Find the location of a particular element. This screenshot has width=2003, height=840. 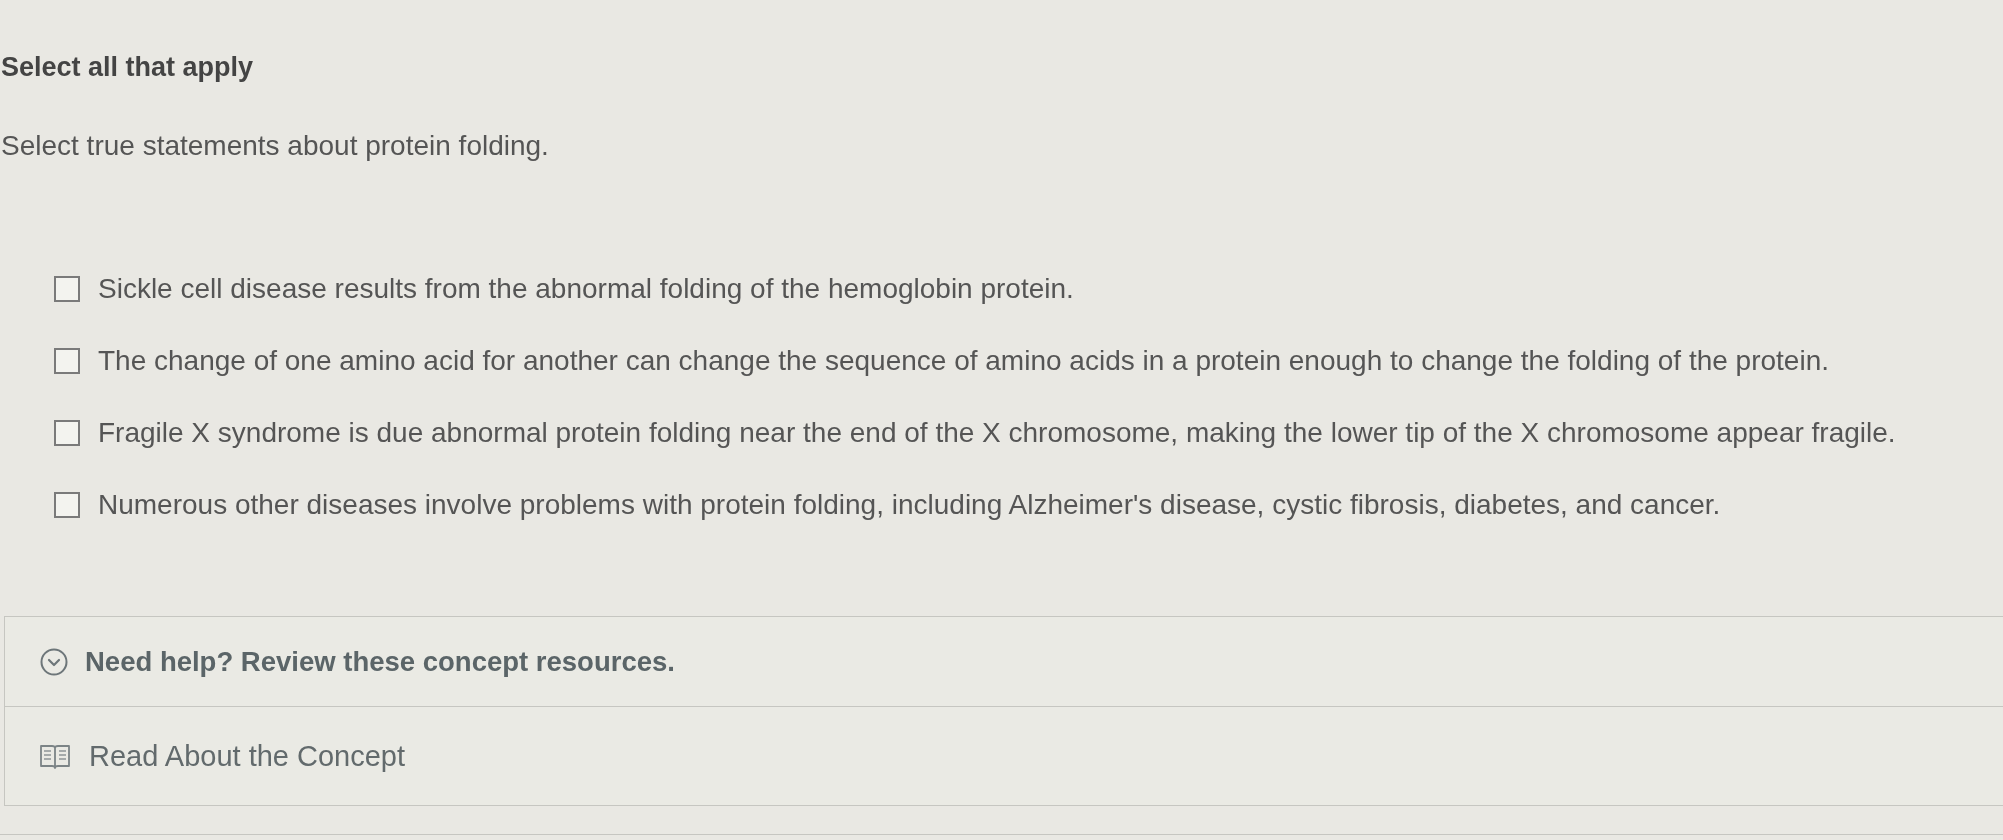

book-icon is located at coordinates (55, 756).